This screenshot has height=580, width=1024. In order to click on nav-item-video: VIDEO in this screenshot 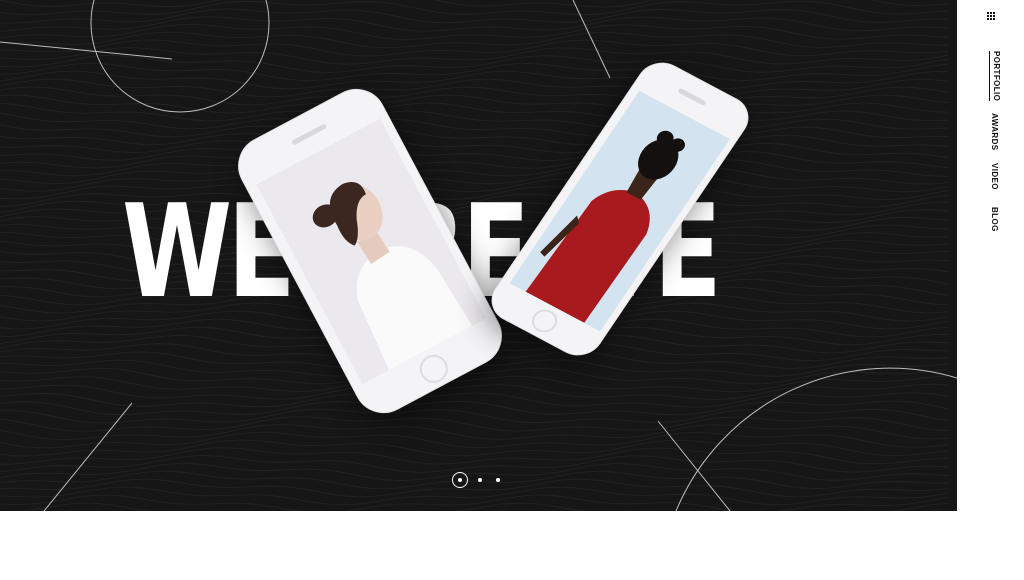, I will do `click(994, 176)`.